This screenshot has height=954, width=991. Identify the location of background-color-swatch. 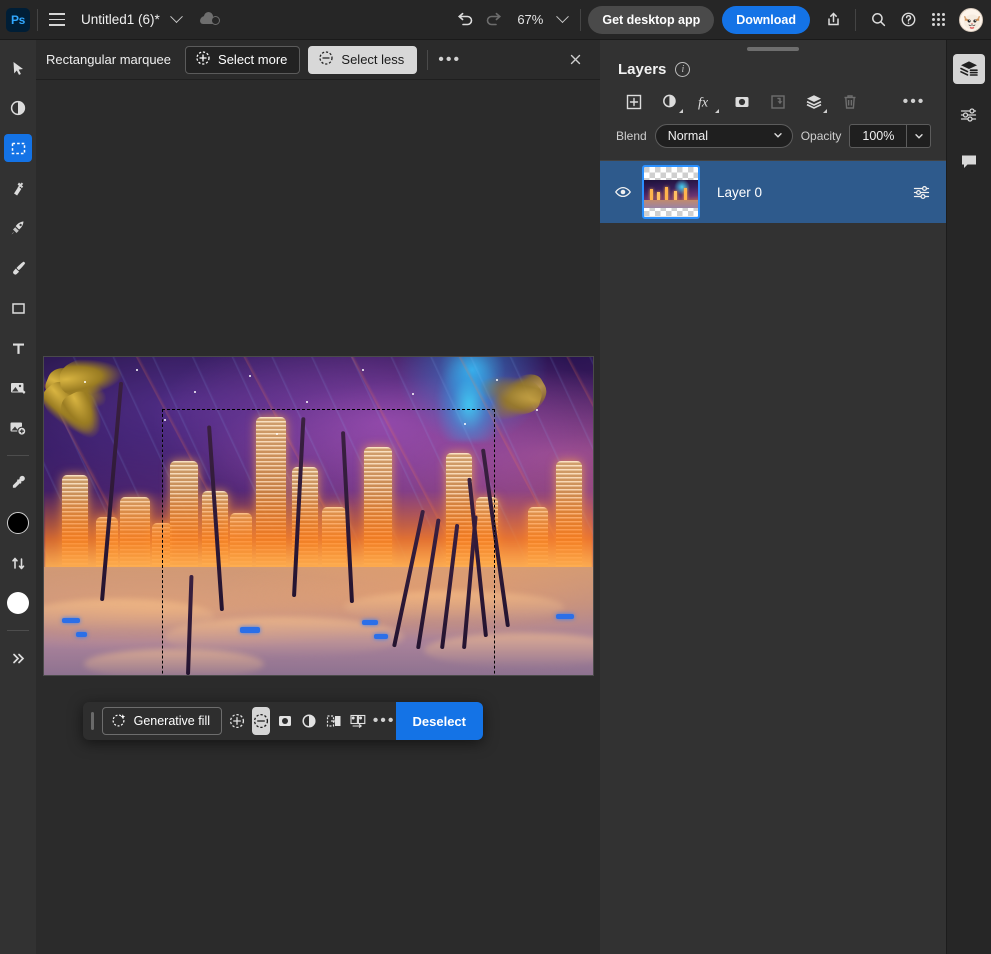
(18, 603).